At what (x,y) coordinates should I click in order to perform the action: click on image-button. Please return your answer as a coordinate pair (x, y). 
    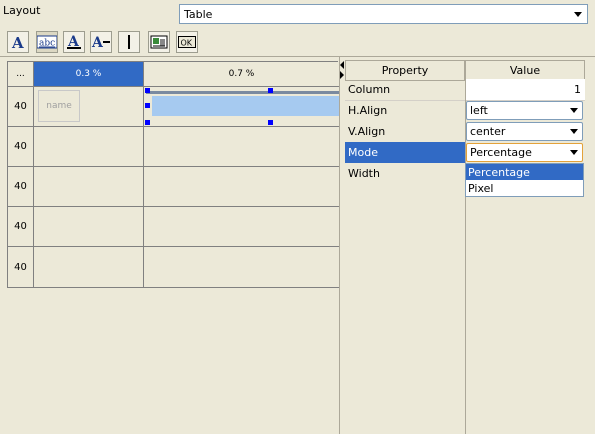
    Looking at the image, I should click on (159, 42).